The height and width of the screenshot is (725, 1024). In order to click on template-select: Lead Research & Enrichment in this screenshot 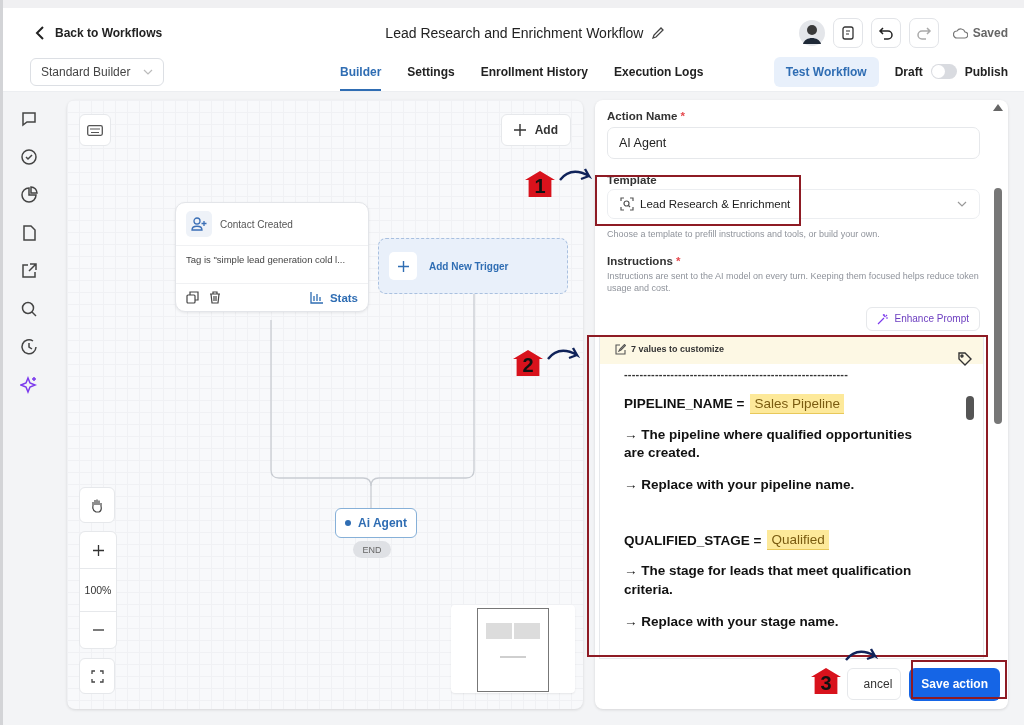, I will do `click(793, 204)`.